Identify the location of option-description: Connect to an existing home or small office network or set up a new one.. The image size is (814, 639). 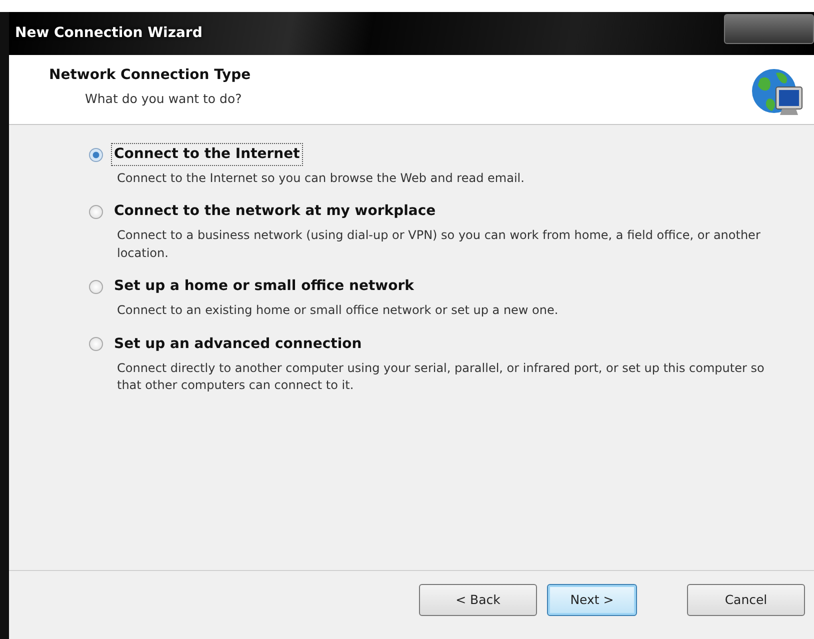
(338, 311).